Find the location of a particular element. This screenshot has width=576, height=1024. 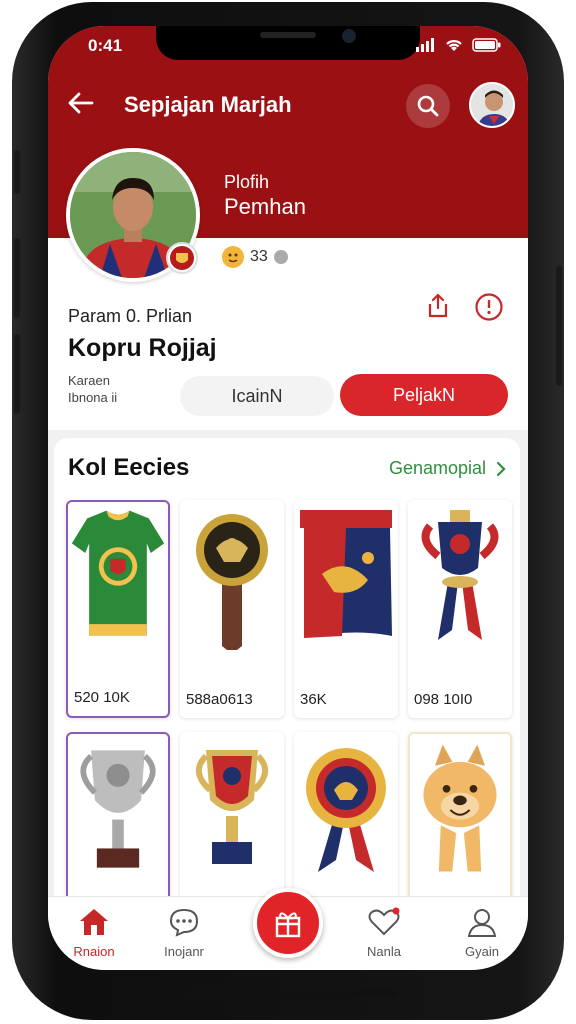

page-title: Sepjajan Marjah is located at coordinates (208, 104).